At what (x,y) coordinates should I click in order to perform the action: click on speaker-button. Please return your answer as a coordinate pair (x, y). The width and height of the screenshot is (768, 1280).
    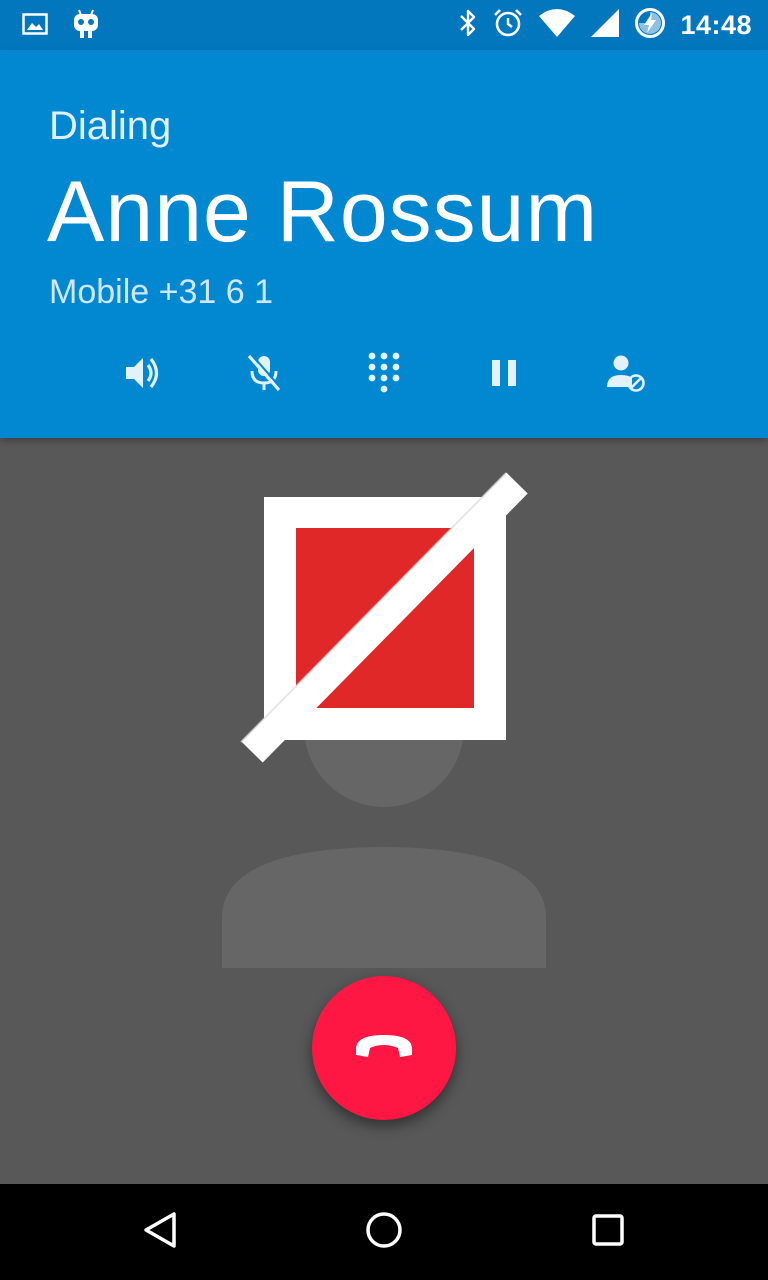
    Looking at the image, I should click on (143, 375).